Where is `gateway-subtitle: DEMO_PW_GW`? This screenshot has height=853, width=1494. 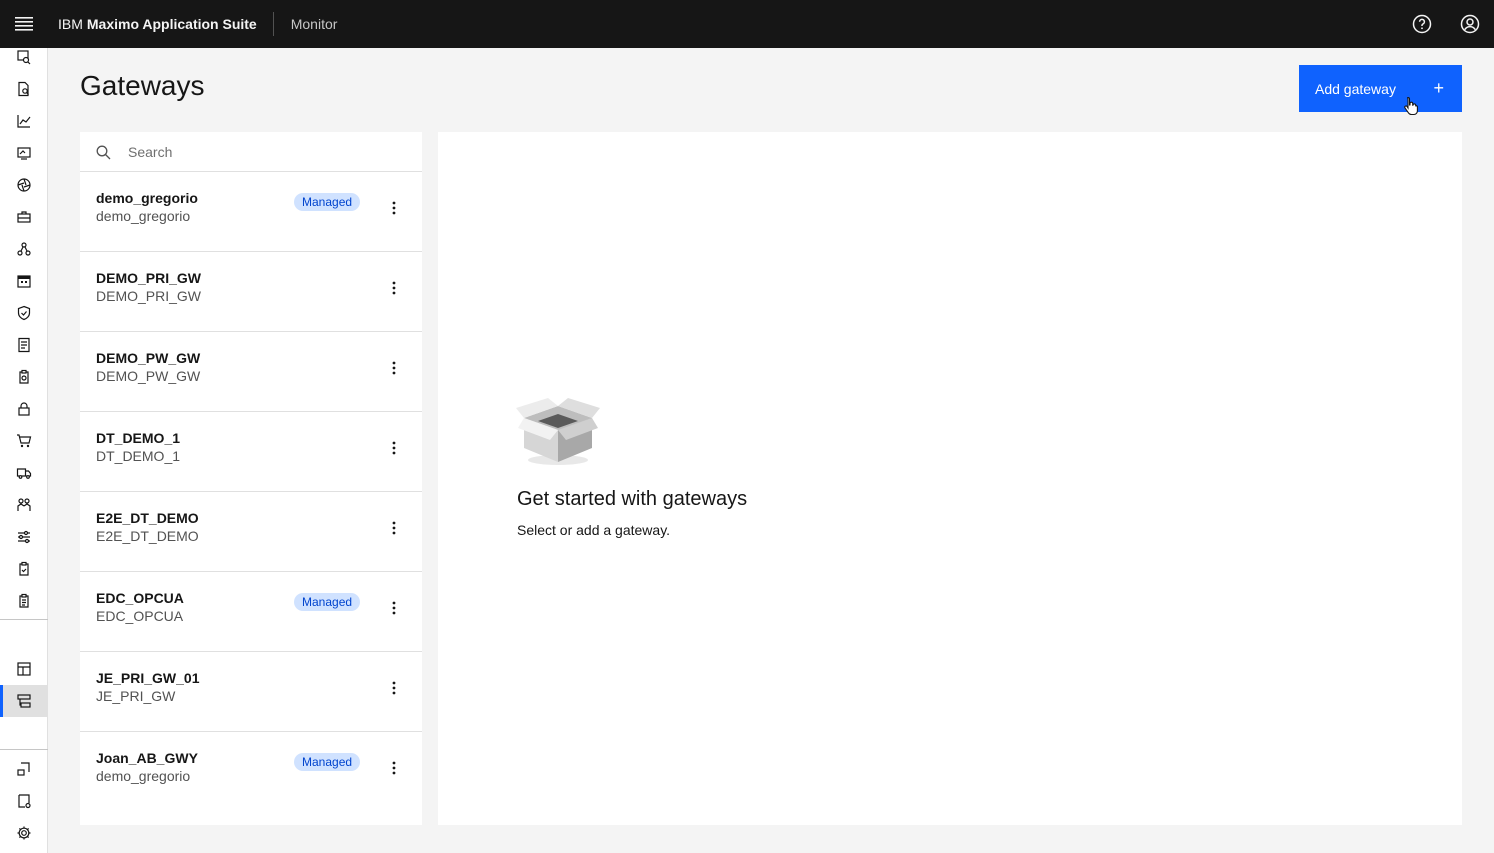 gateway-subtitle: DEMO_PW_GW is located at coordinates (148, 376).